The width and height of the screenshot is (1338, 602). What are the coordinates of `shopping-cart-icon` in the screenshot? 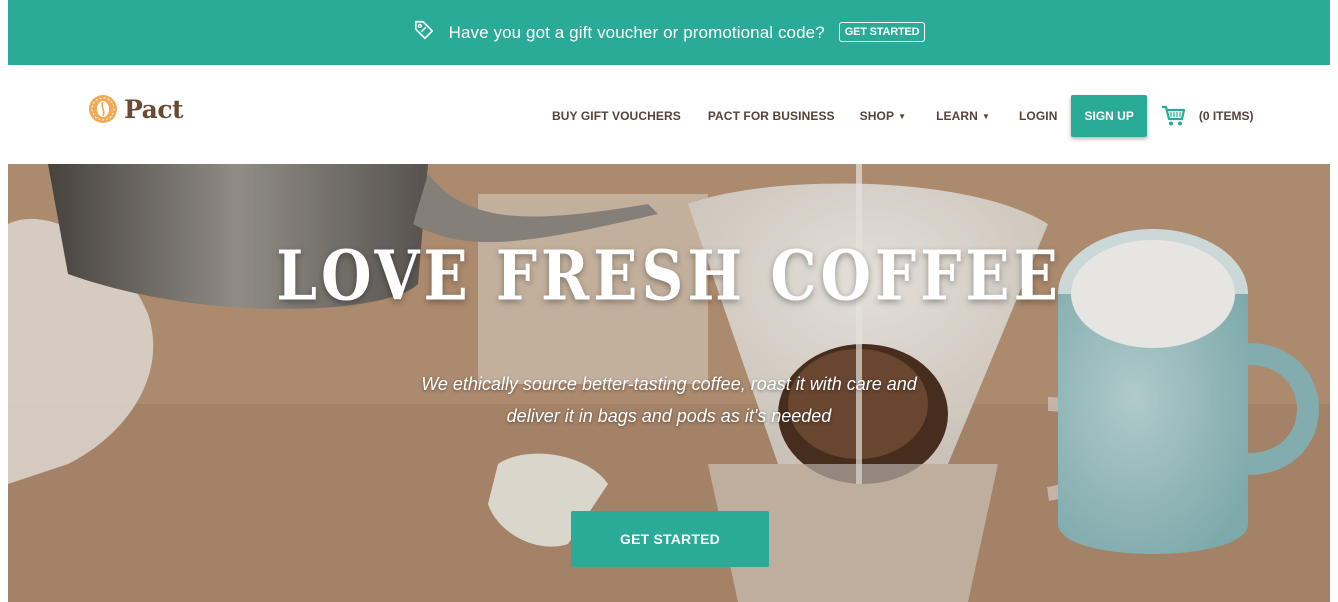 It's located at (1173, 115).